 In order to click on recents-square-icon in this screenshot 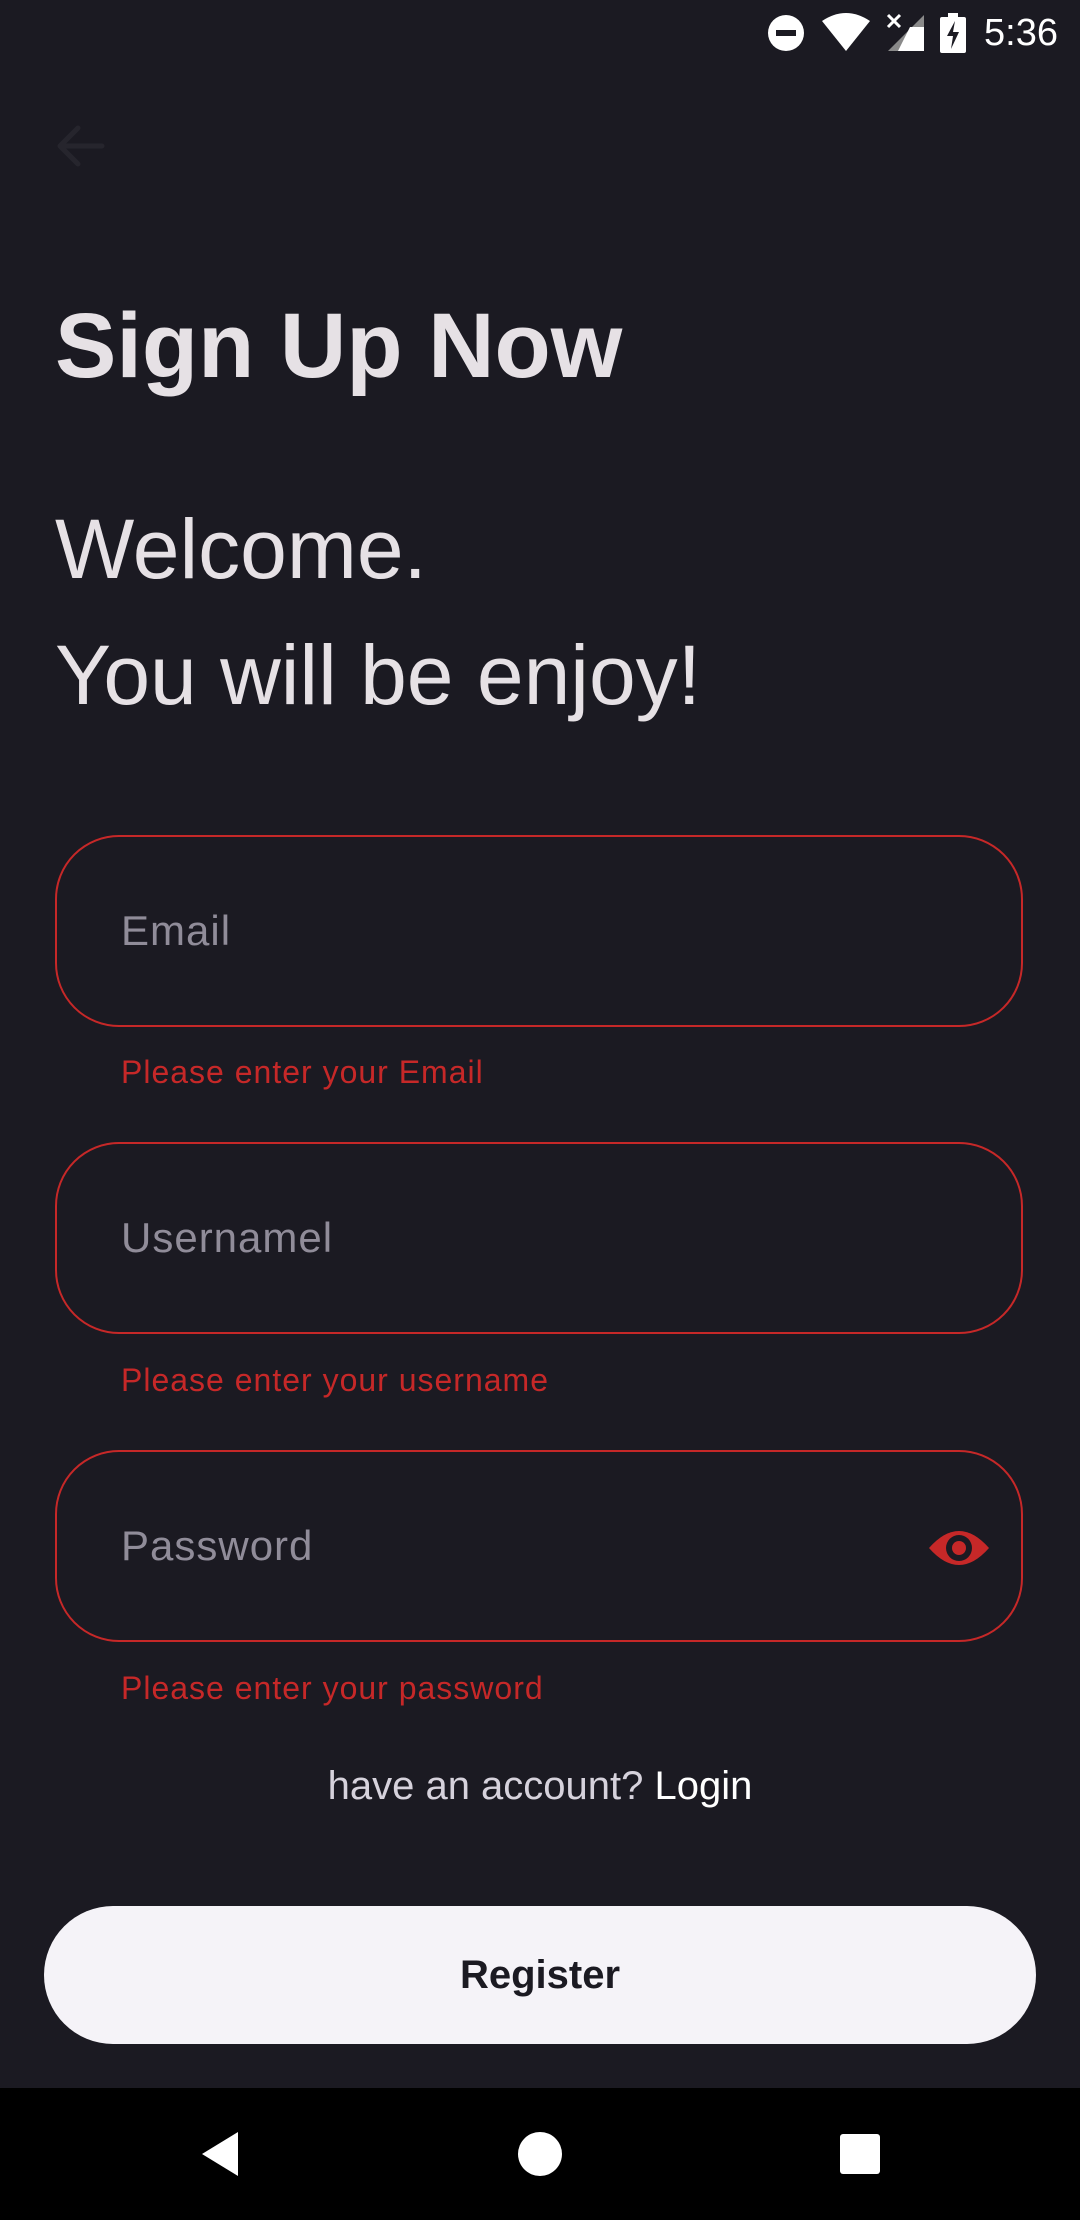, I will do `click(860, 2154)`.